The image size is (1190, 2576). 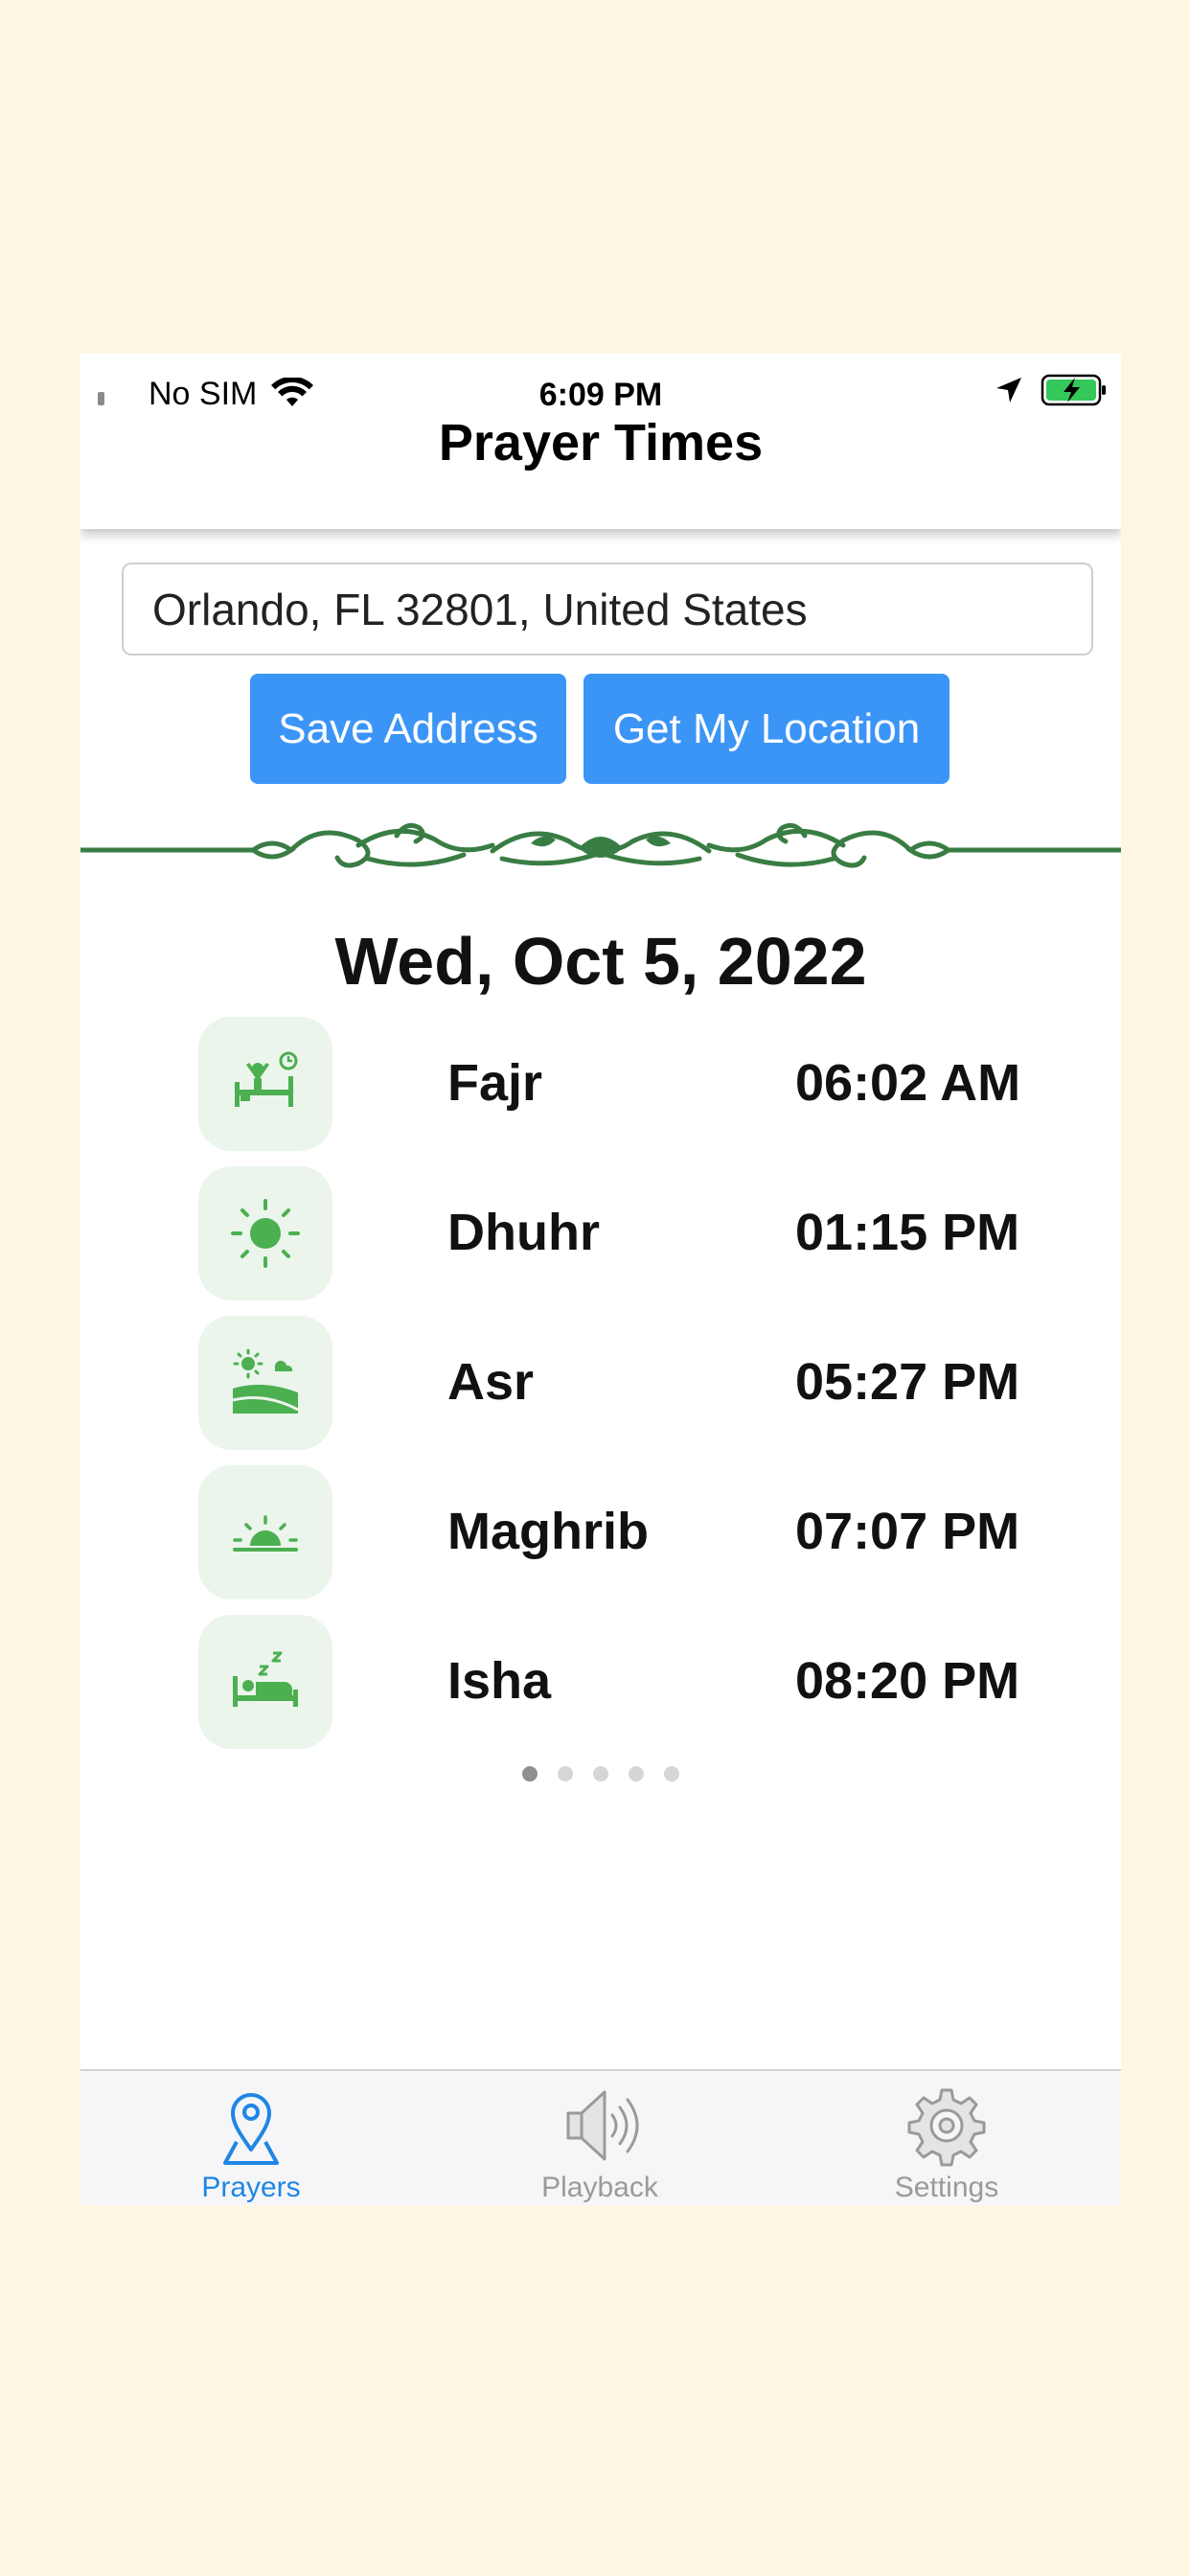 I want to click on prayer-row-dhuhr: Dhuhr 01:15 PM, so click(x=601, y=1233).